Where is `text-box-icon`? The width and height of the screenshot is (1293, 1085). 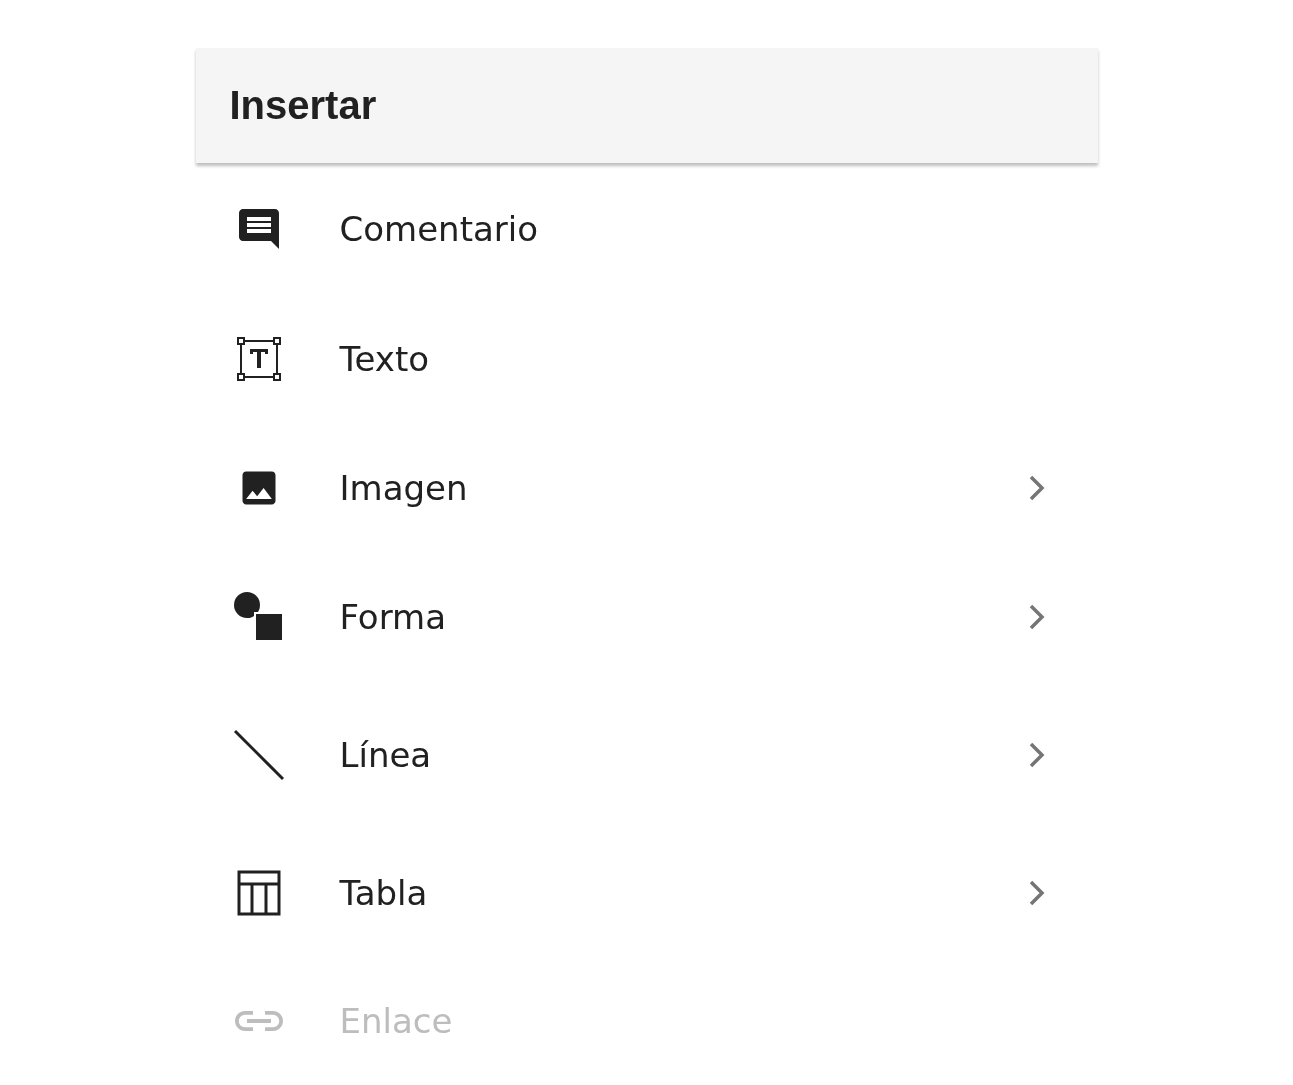
text-box-icon is located at coordinates (258, 358).